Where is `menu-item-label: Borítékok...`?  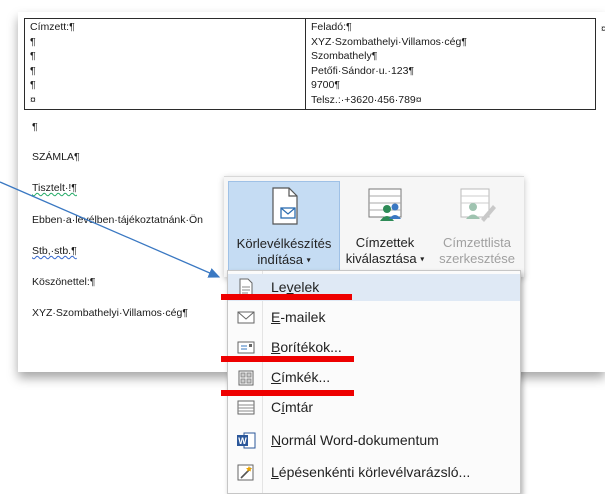 menu-item-label: Borítékok... is located at coordinates (306, 347).